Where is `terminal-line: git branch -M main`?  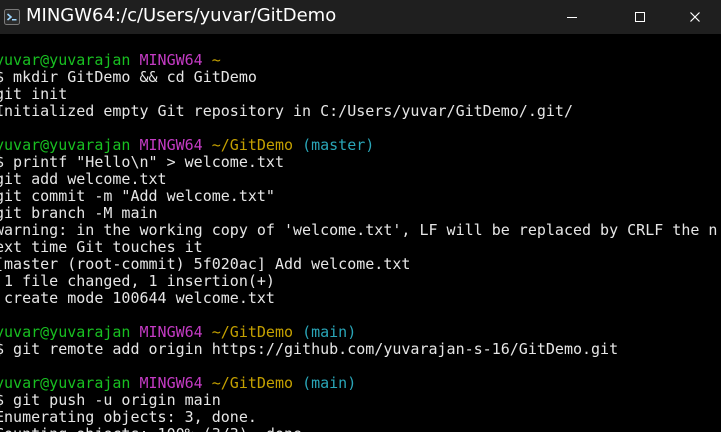
terminal-line: git branch -M main is located at coordinates (358, 213).